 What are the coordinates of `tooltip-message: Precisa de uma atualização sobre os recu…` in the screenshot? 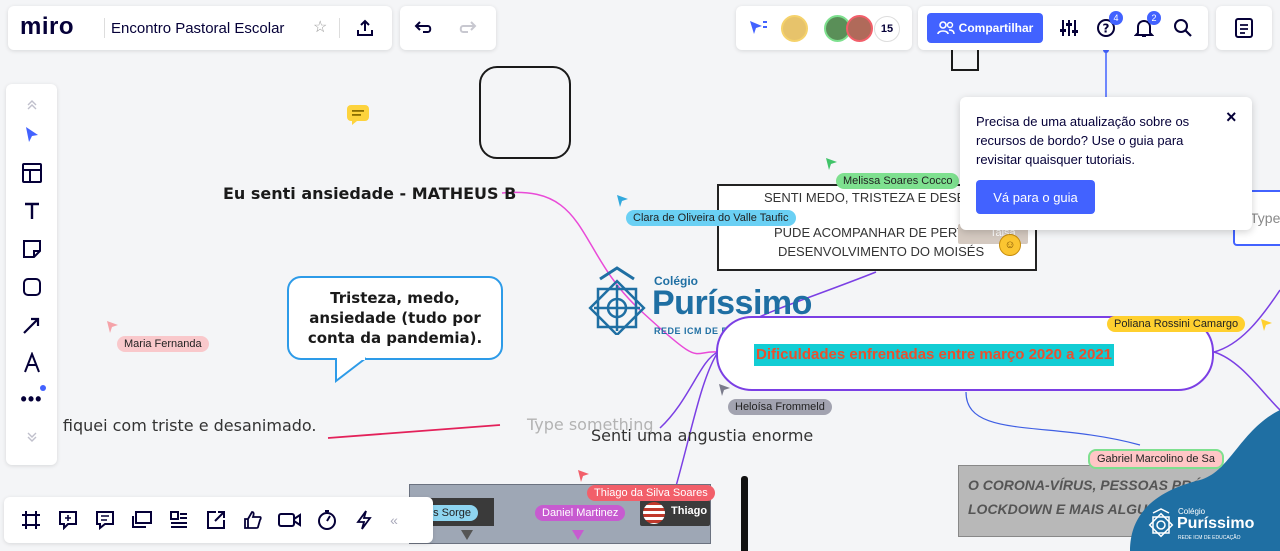 It's located at (1083, 140).